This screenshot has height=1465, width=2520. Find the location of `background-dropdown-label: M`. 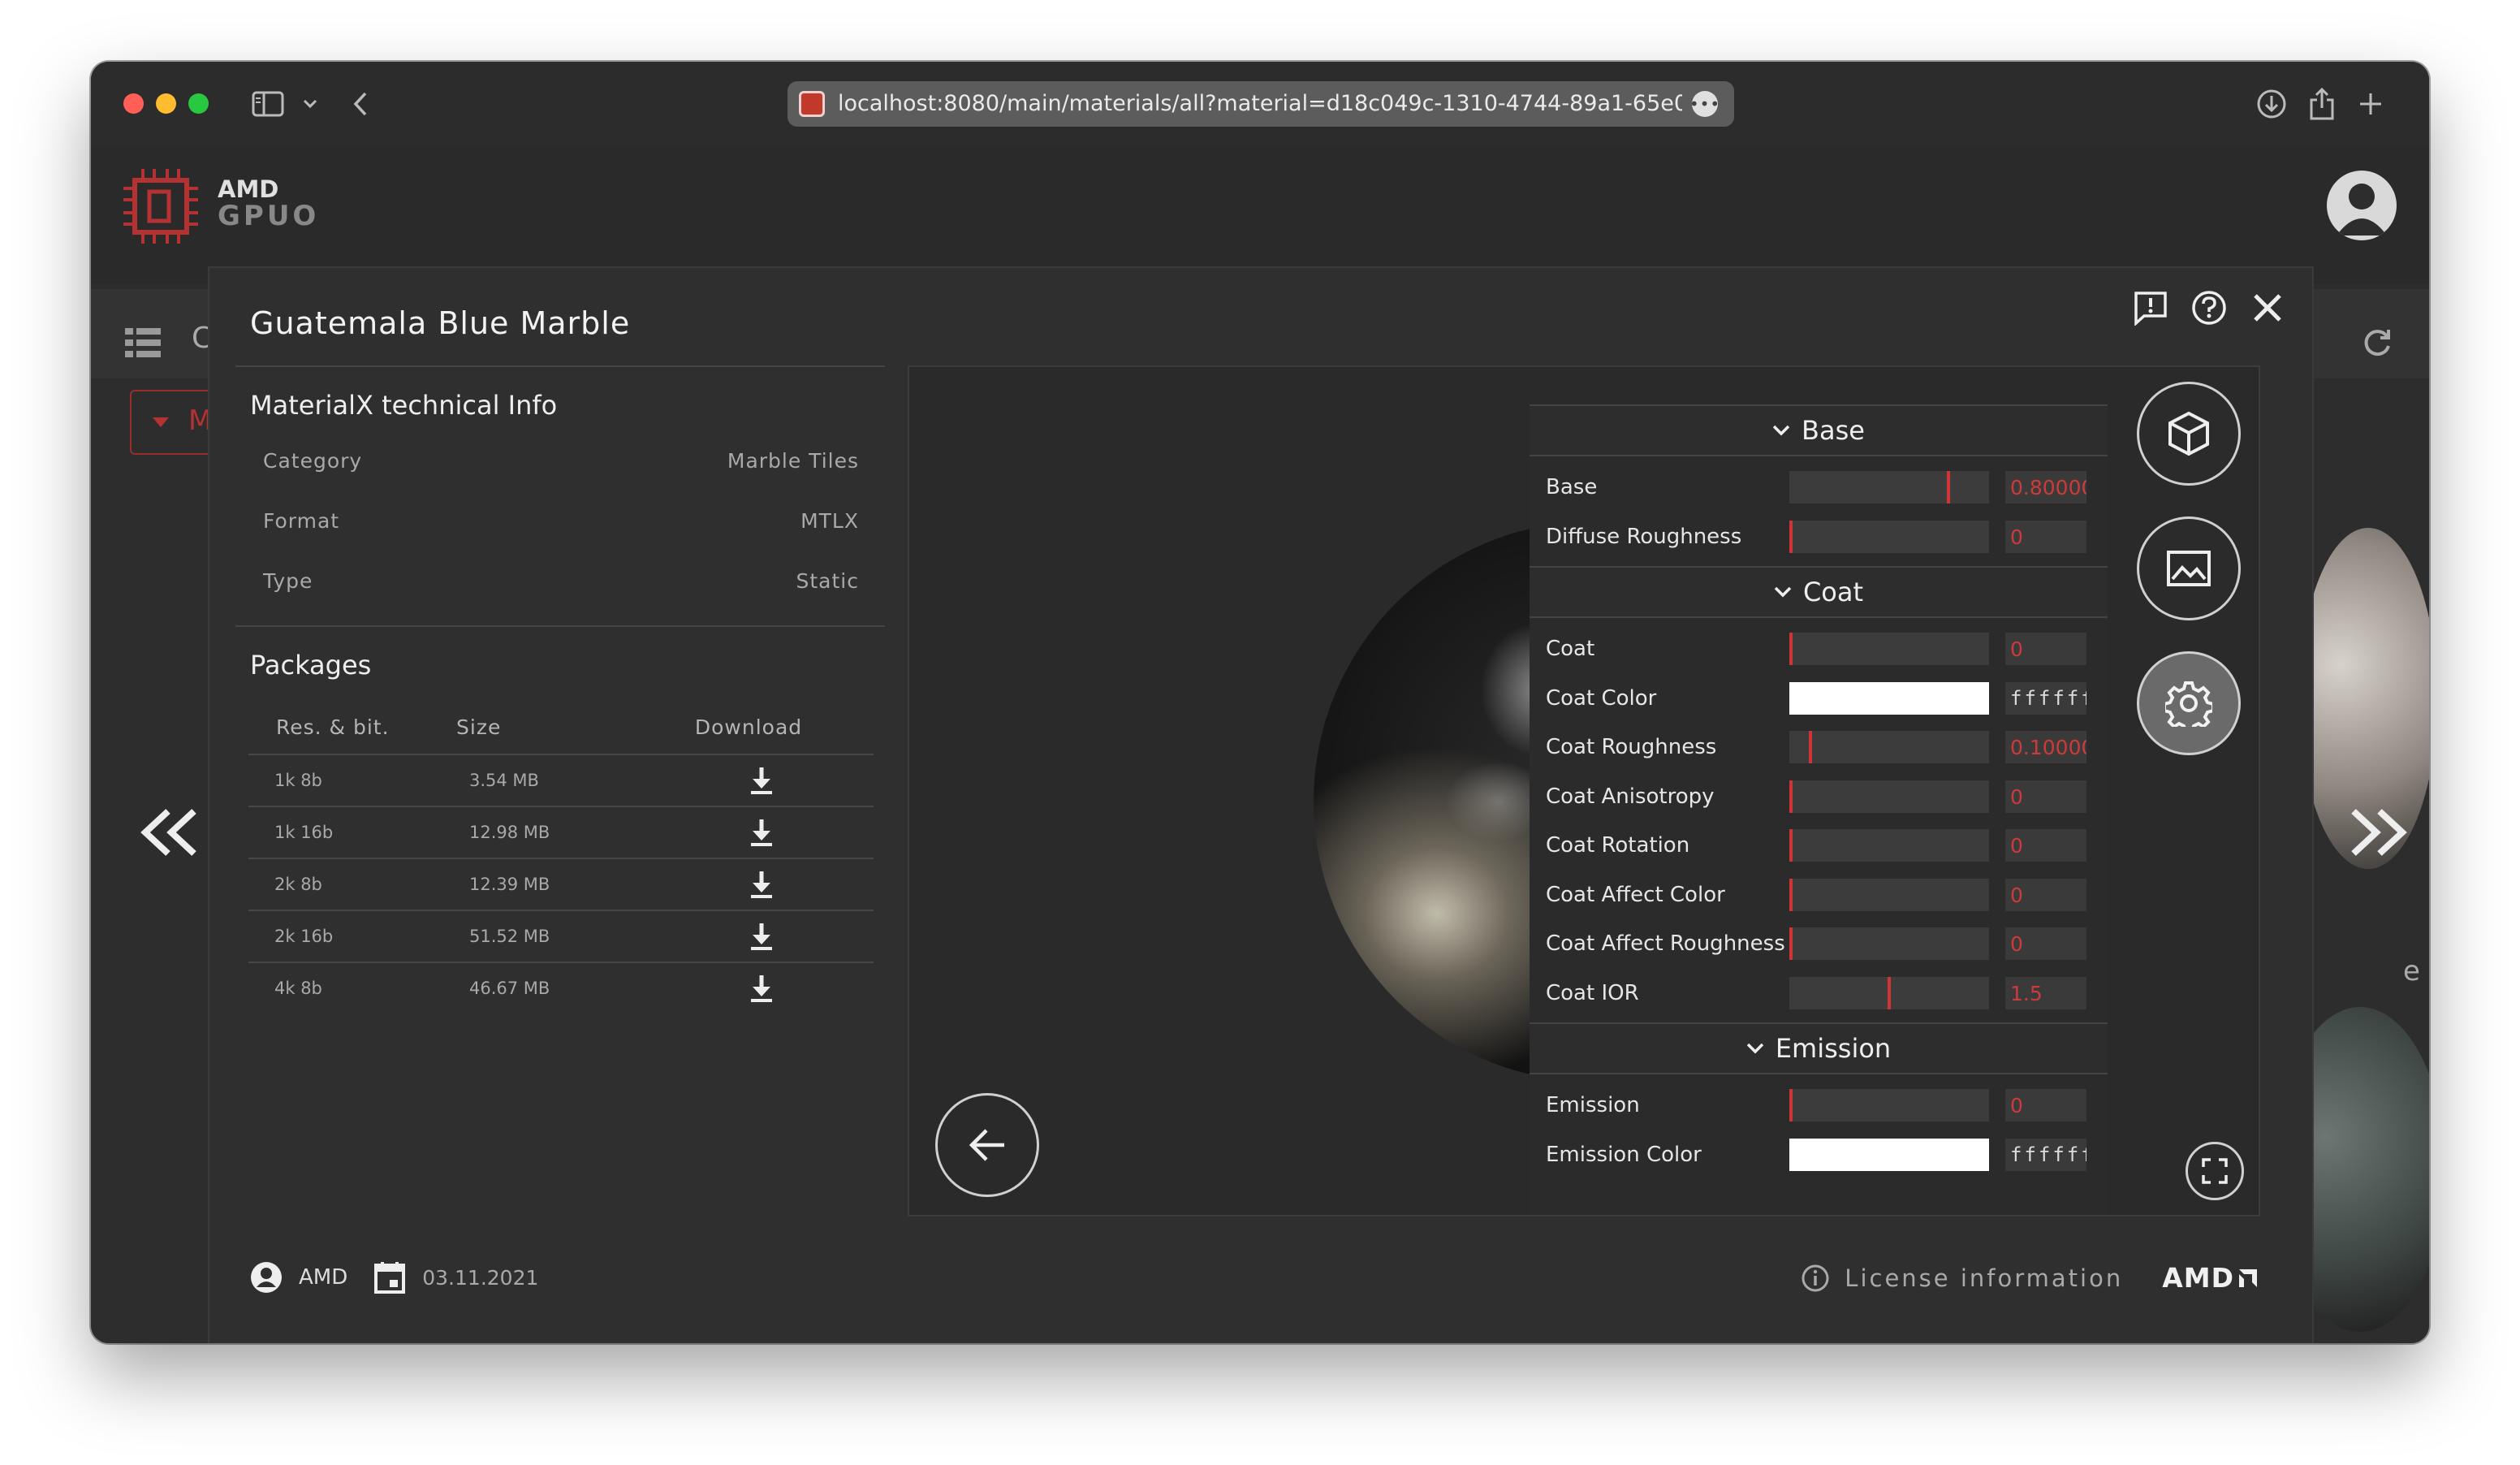

background-dropdown-label: M is located at coordinates (201, 420).